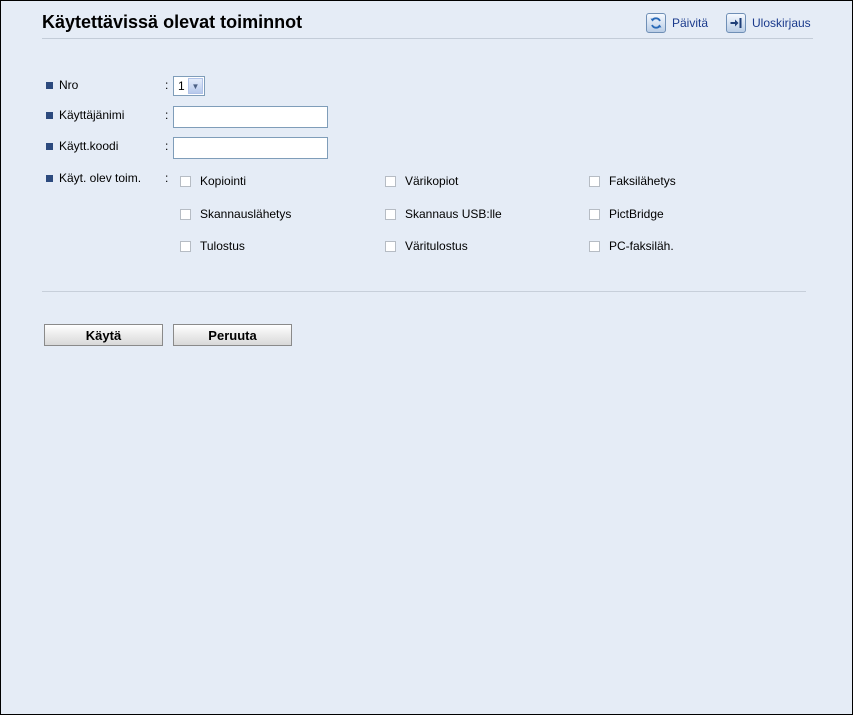  I want to click on function-pictbridge: PictBridge, so click(626, 214).